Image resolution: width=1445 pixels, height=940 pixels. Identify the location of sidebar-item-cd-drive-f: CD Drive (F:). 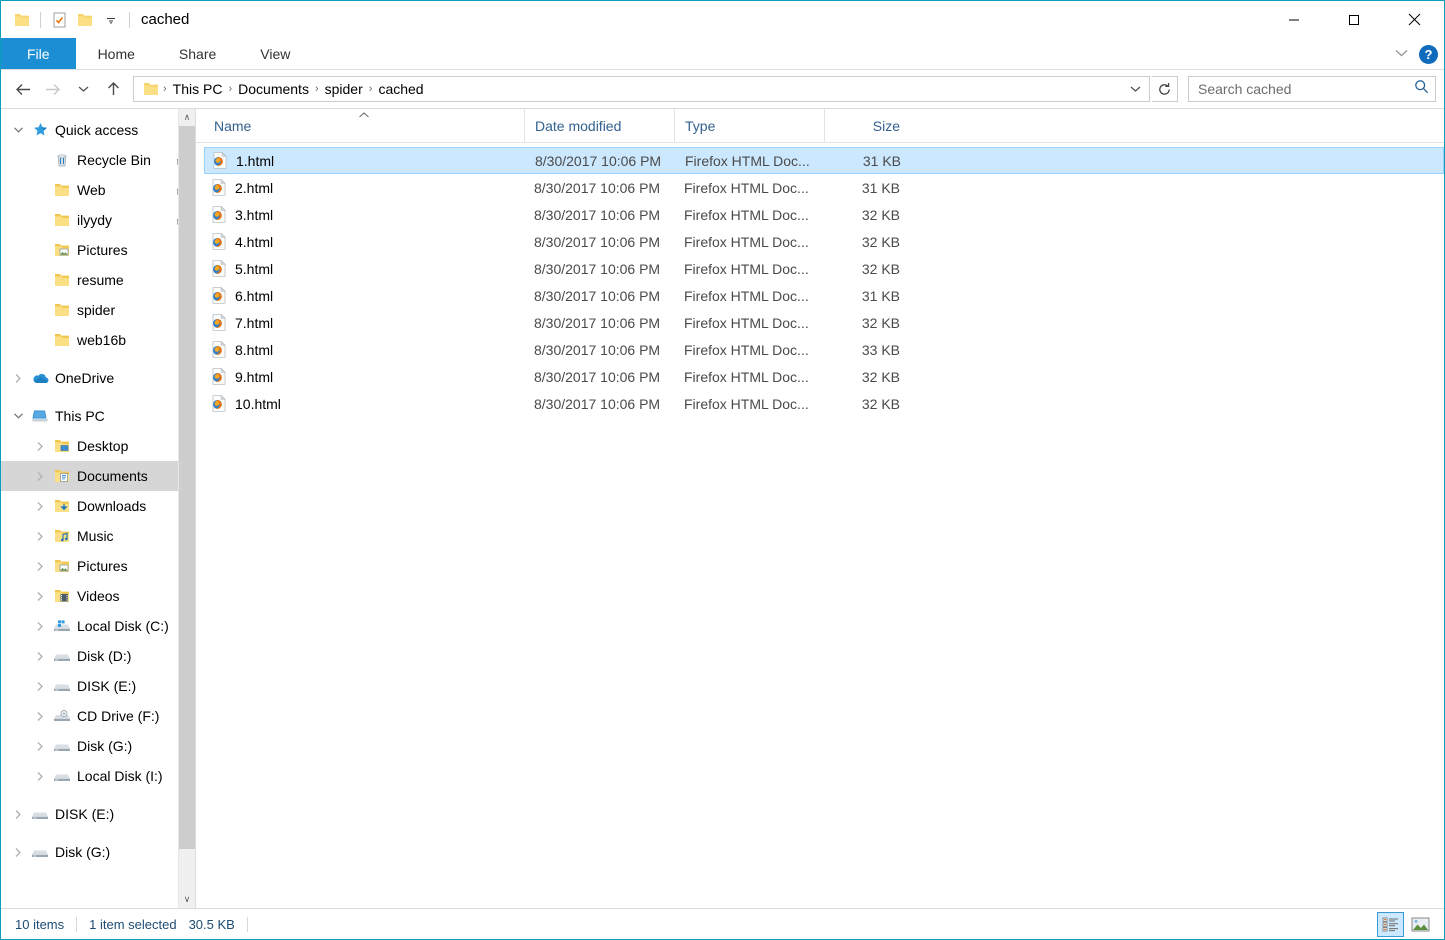
(98, 716).